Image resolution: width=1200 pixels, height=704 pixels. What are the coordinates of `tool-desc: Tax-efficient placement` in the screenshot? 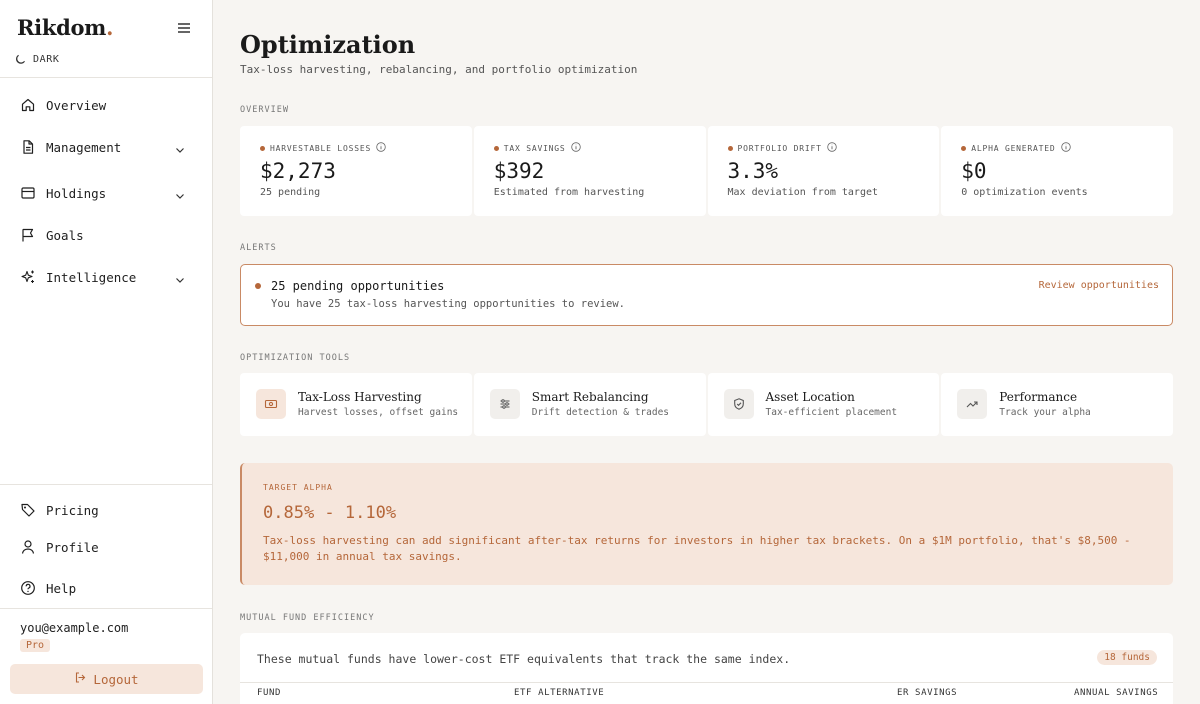 It's located at (831, 412).